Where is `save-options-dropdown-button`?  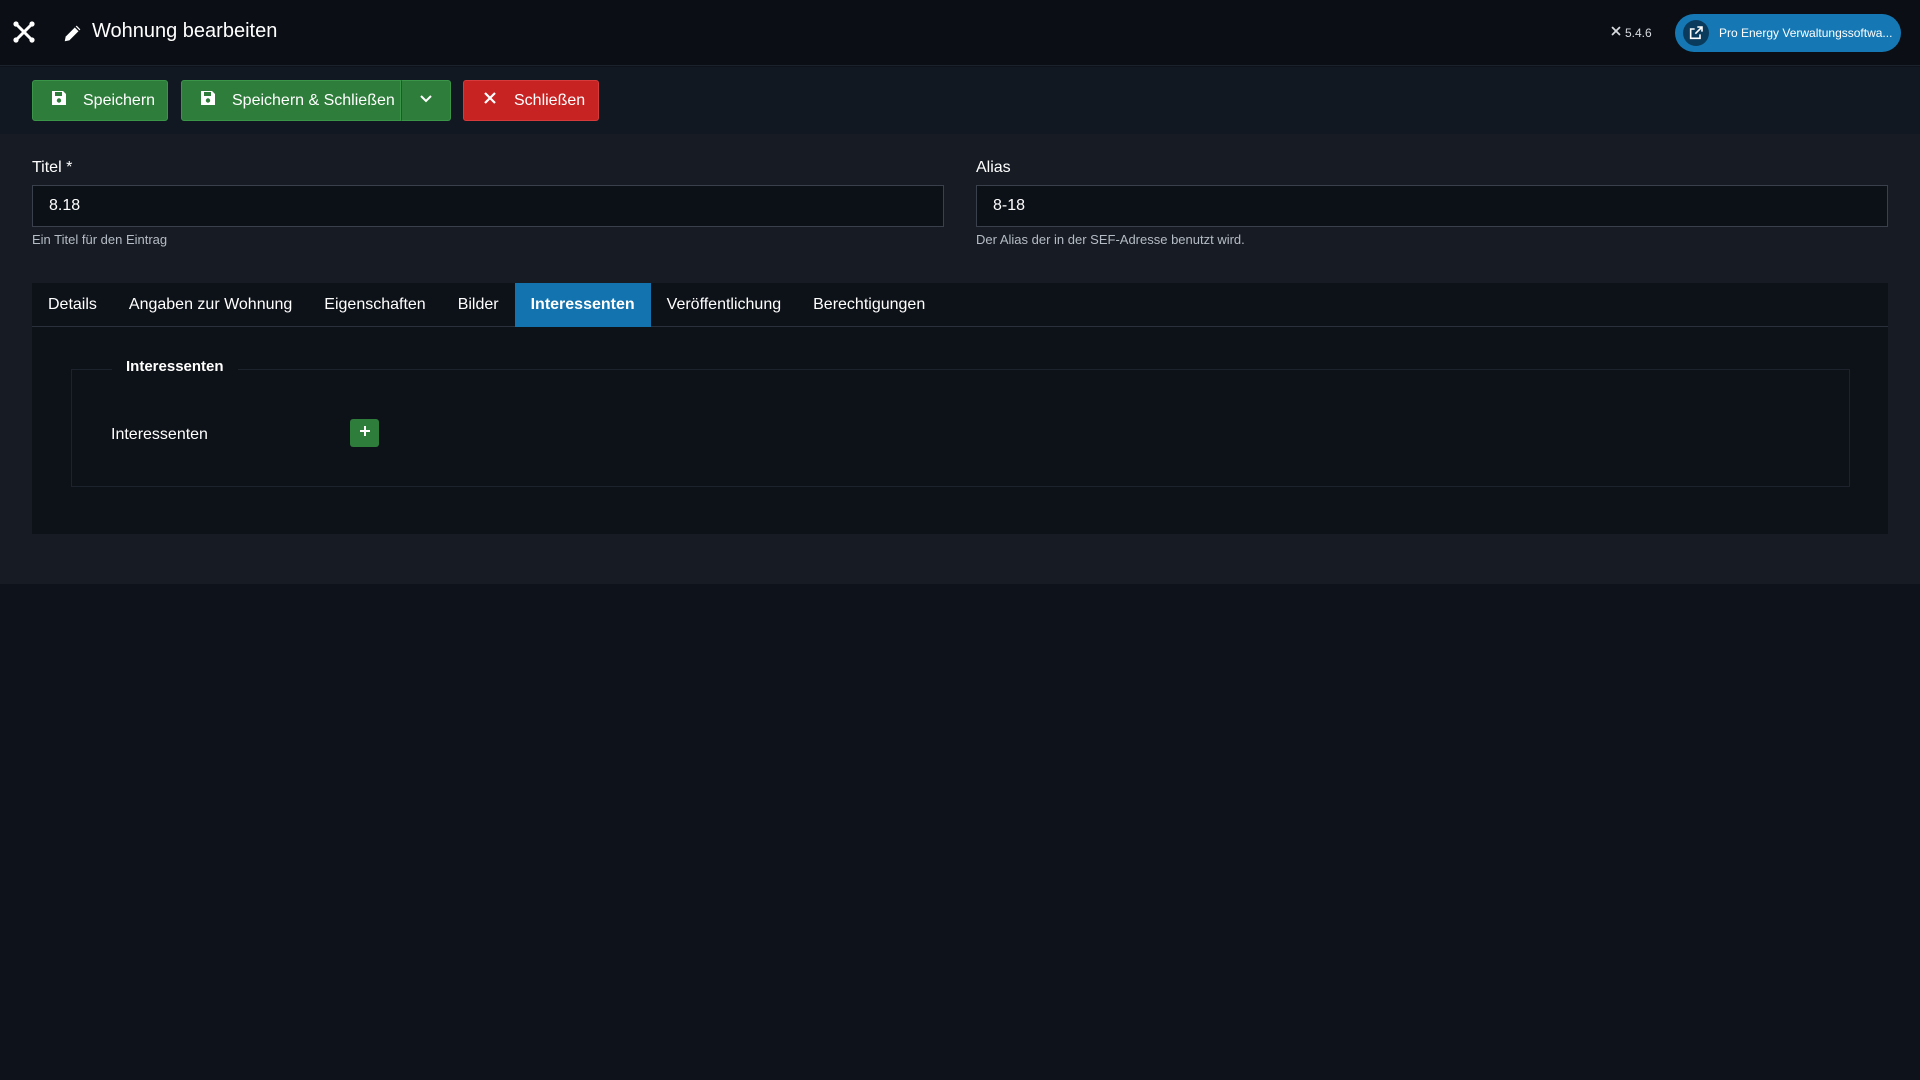 save-options-dropdown-button is located at coordinates (426, 100).